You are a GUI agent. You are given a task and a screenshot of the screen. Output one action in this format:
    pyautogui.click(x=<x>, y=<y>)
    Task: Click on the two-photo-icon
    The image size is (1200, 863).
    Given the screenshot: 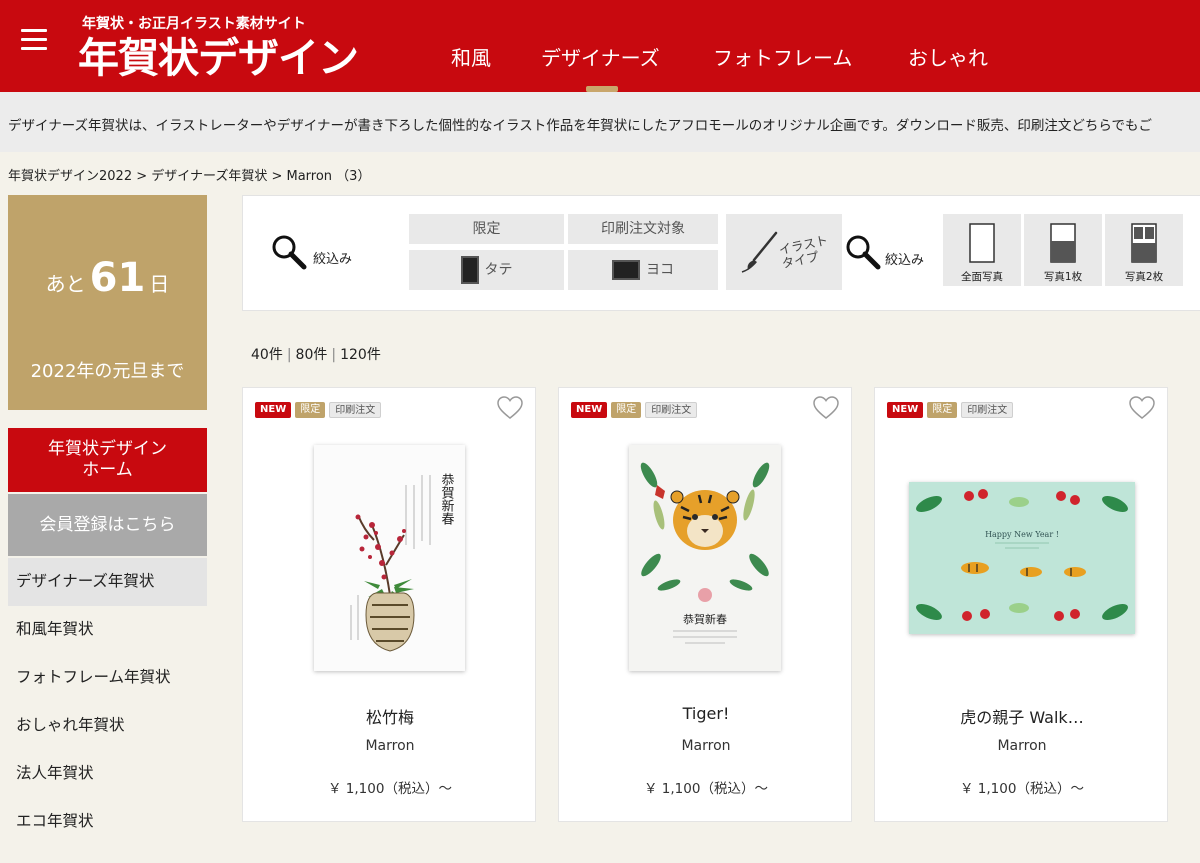 What is the action you would take?
    pyautogui.click(x=1144, y=243)
    